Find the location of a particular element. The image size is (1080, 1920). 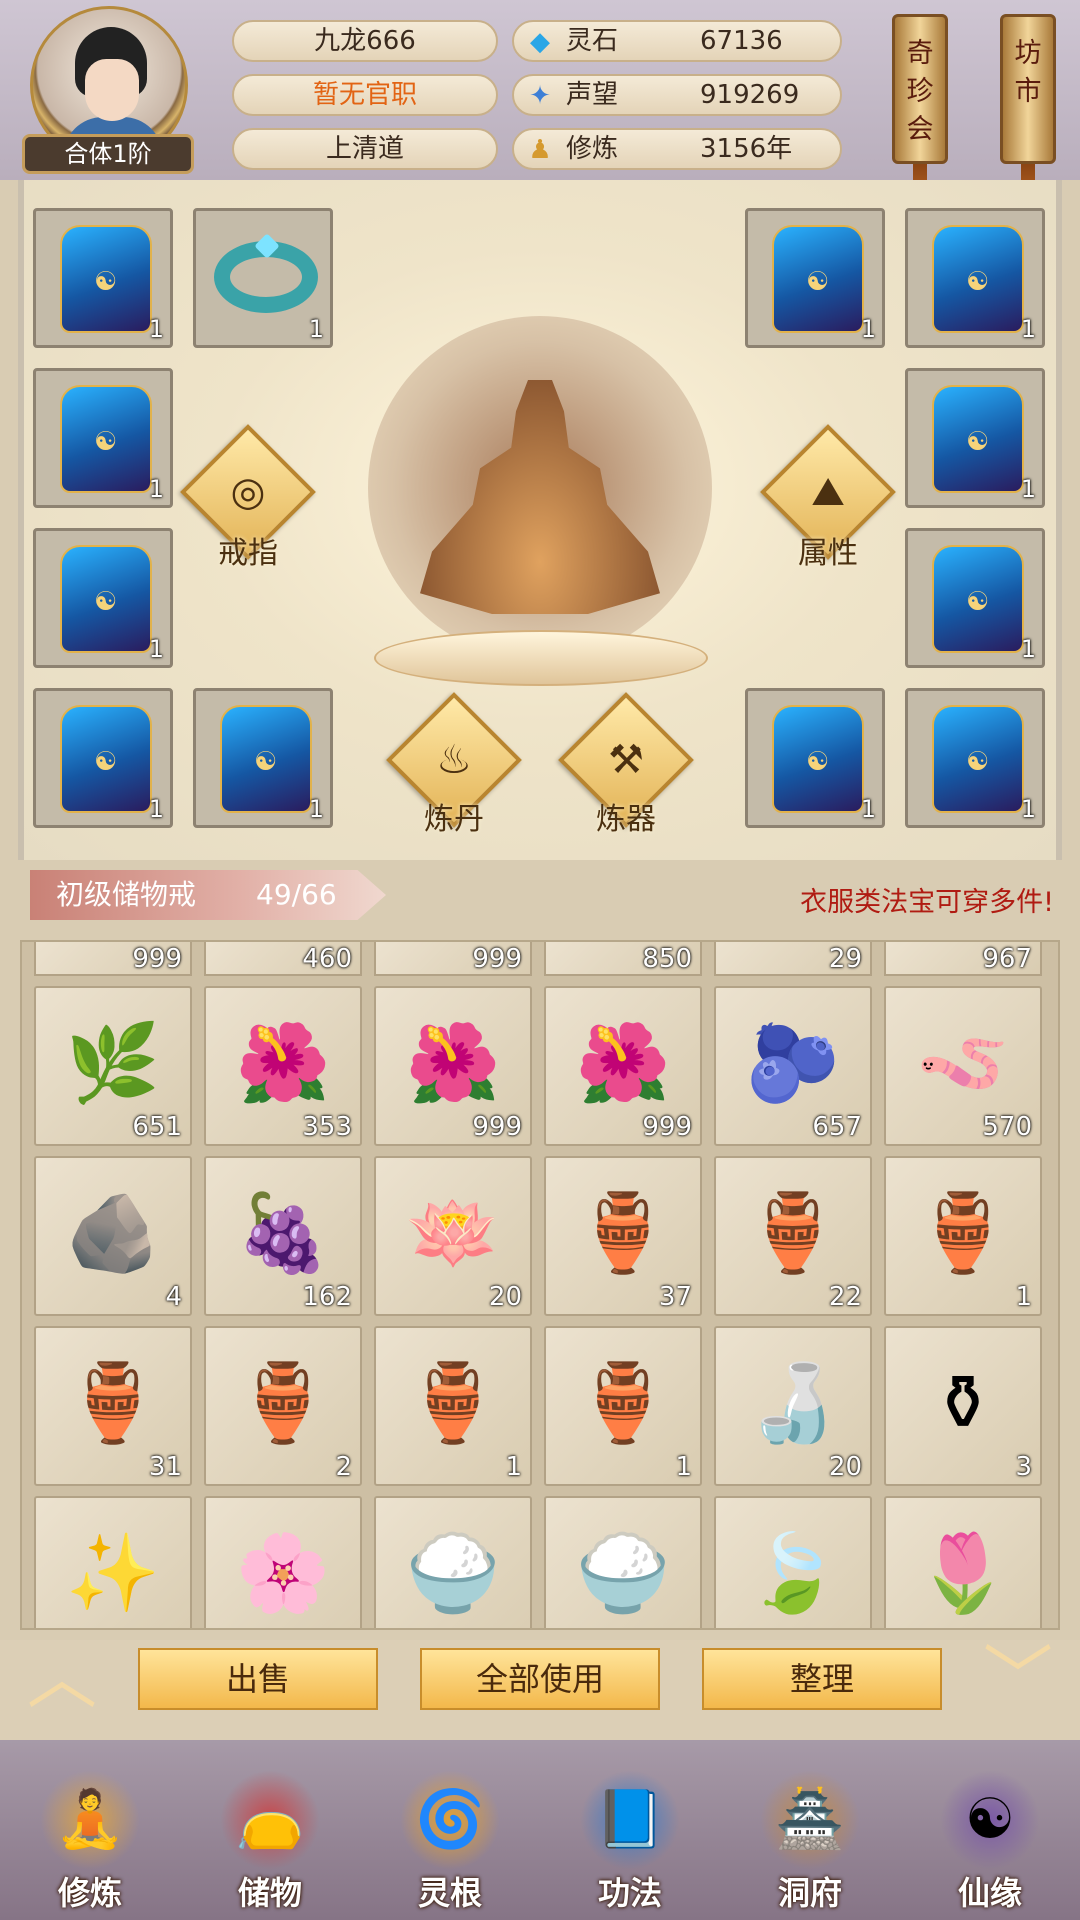

nav-label: 灵根 is located at coordinates (449, 1893).